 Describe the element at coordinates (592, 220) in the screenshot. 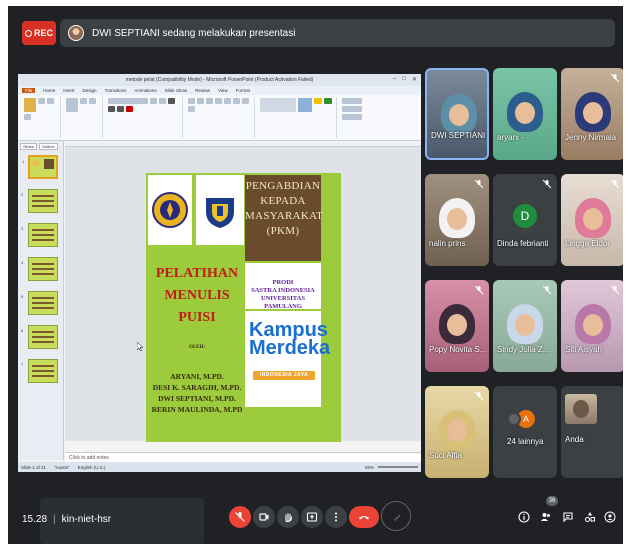

I see `participant-tile: Lingga Eldor` at that location.